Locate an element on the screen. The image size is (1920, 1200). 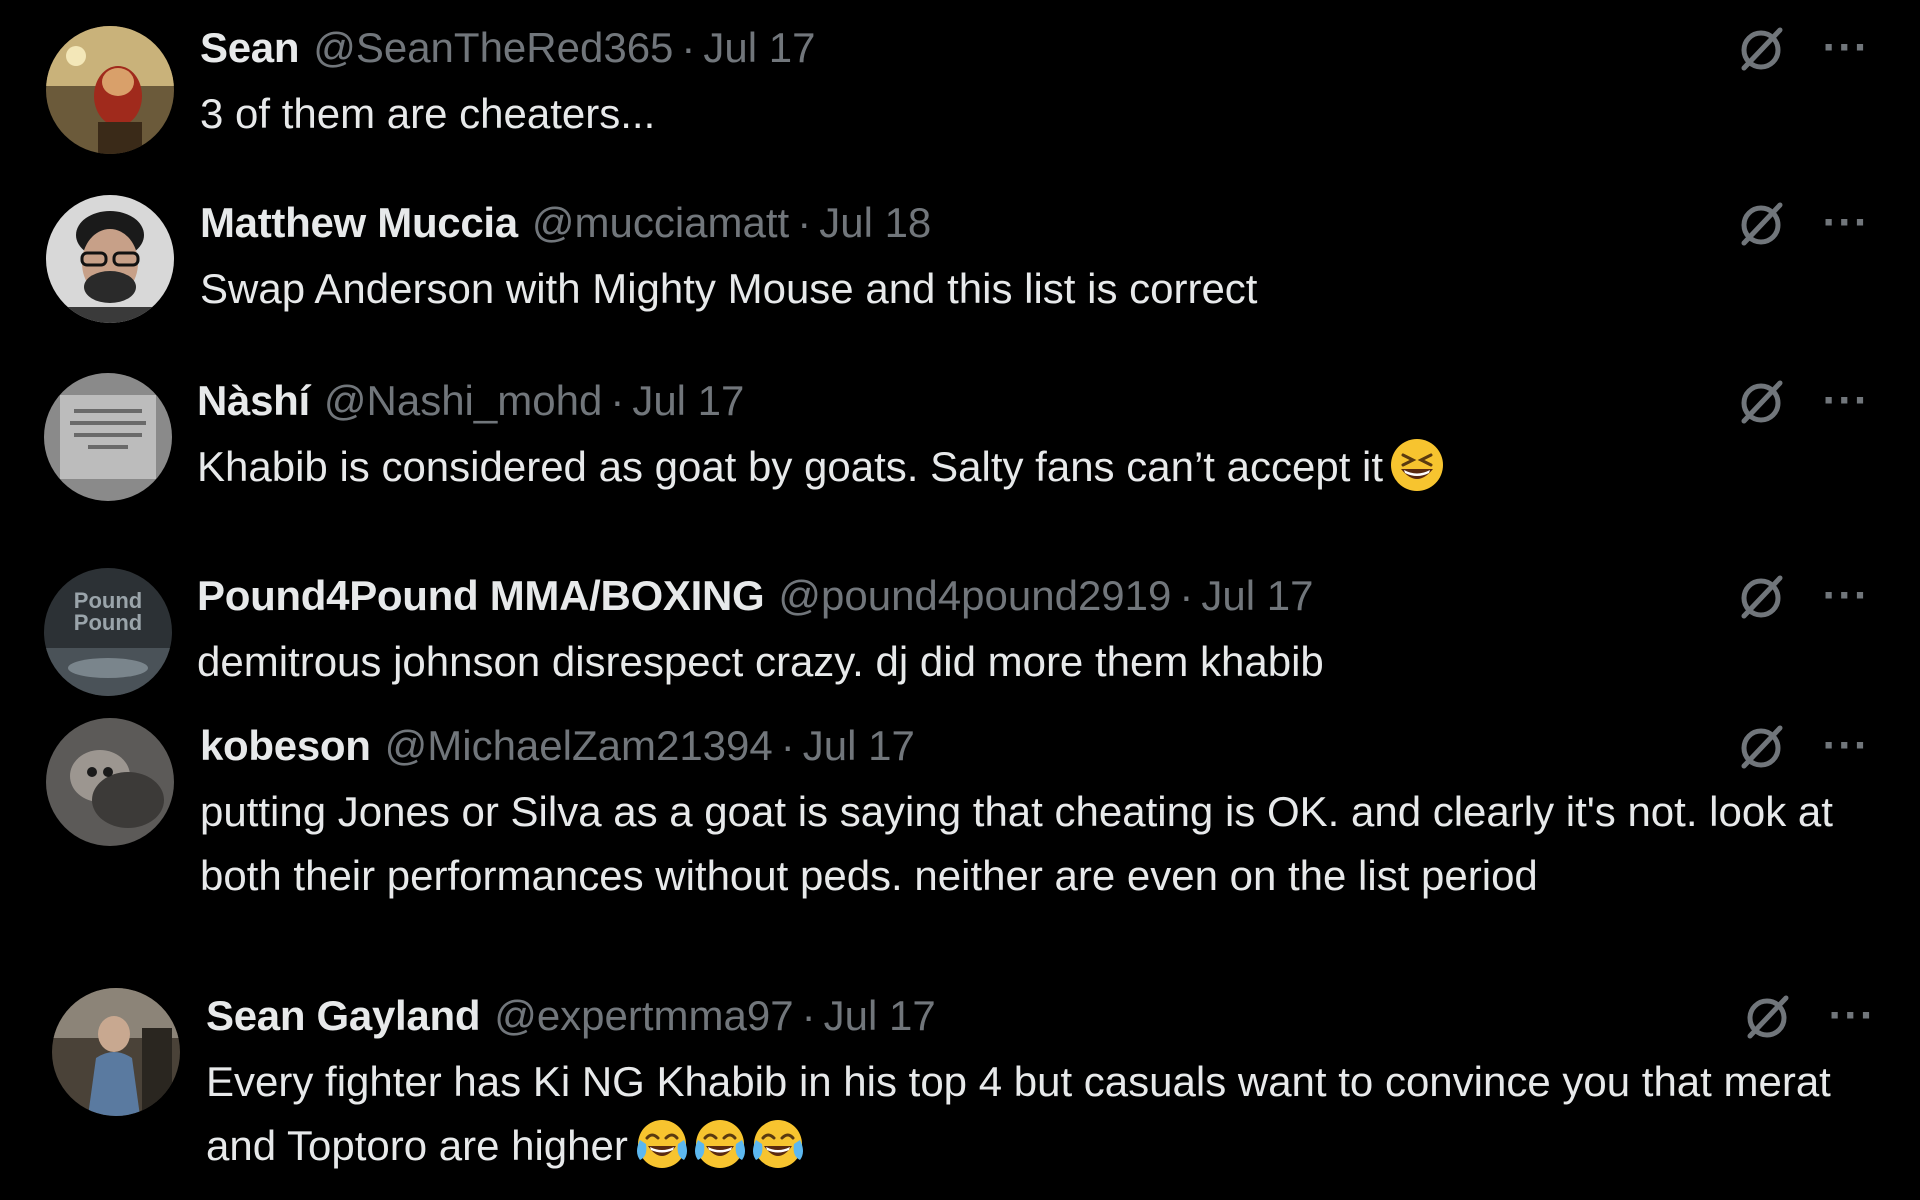
reply-header: Matthew Muccia @mucciamatt · Jul 18 is located at coordinates (1032, 223).